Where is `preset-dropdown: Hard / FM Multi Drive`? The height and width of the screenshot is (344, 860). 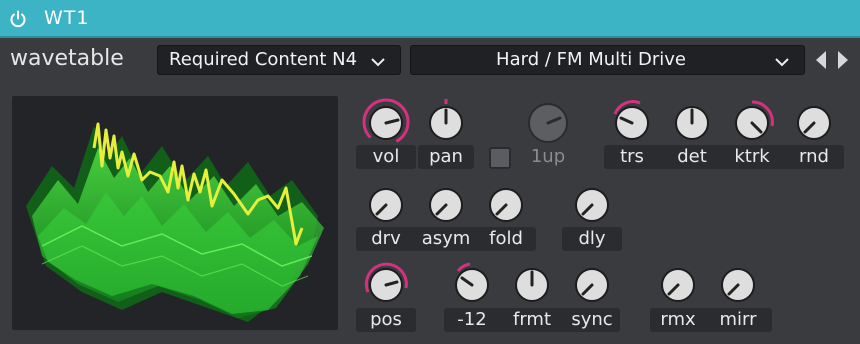 preset-dropdown: Hard / FM Multi Drive is located at coordinates (607, 60).